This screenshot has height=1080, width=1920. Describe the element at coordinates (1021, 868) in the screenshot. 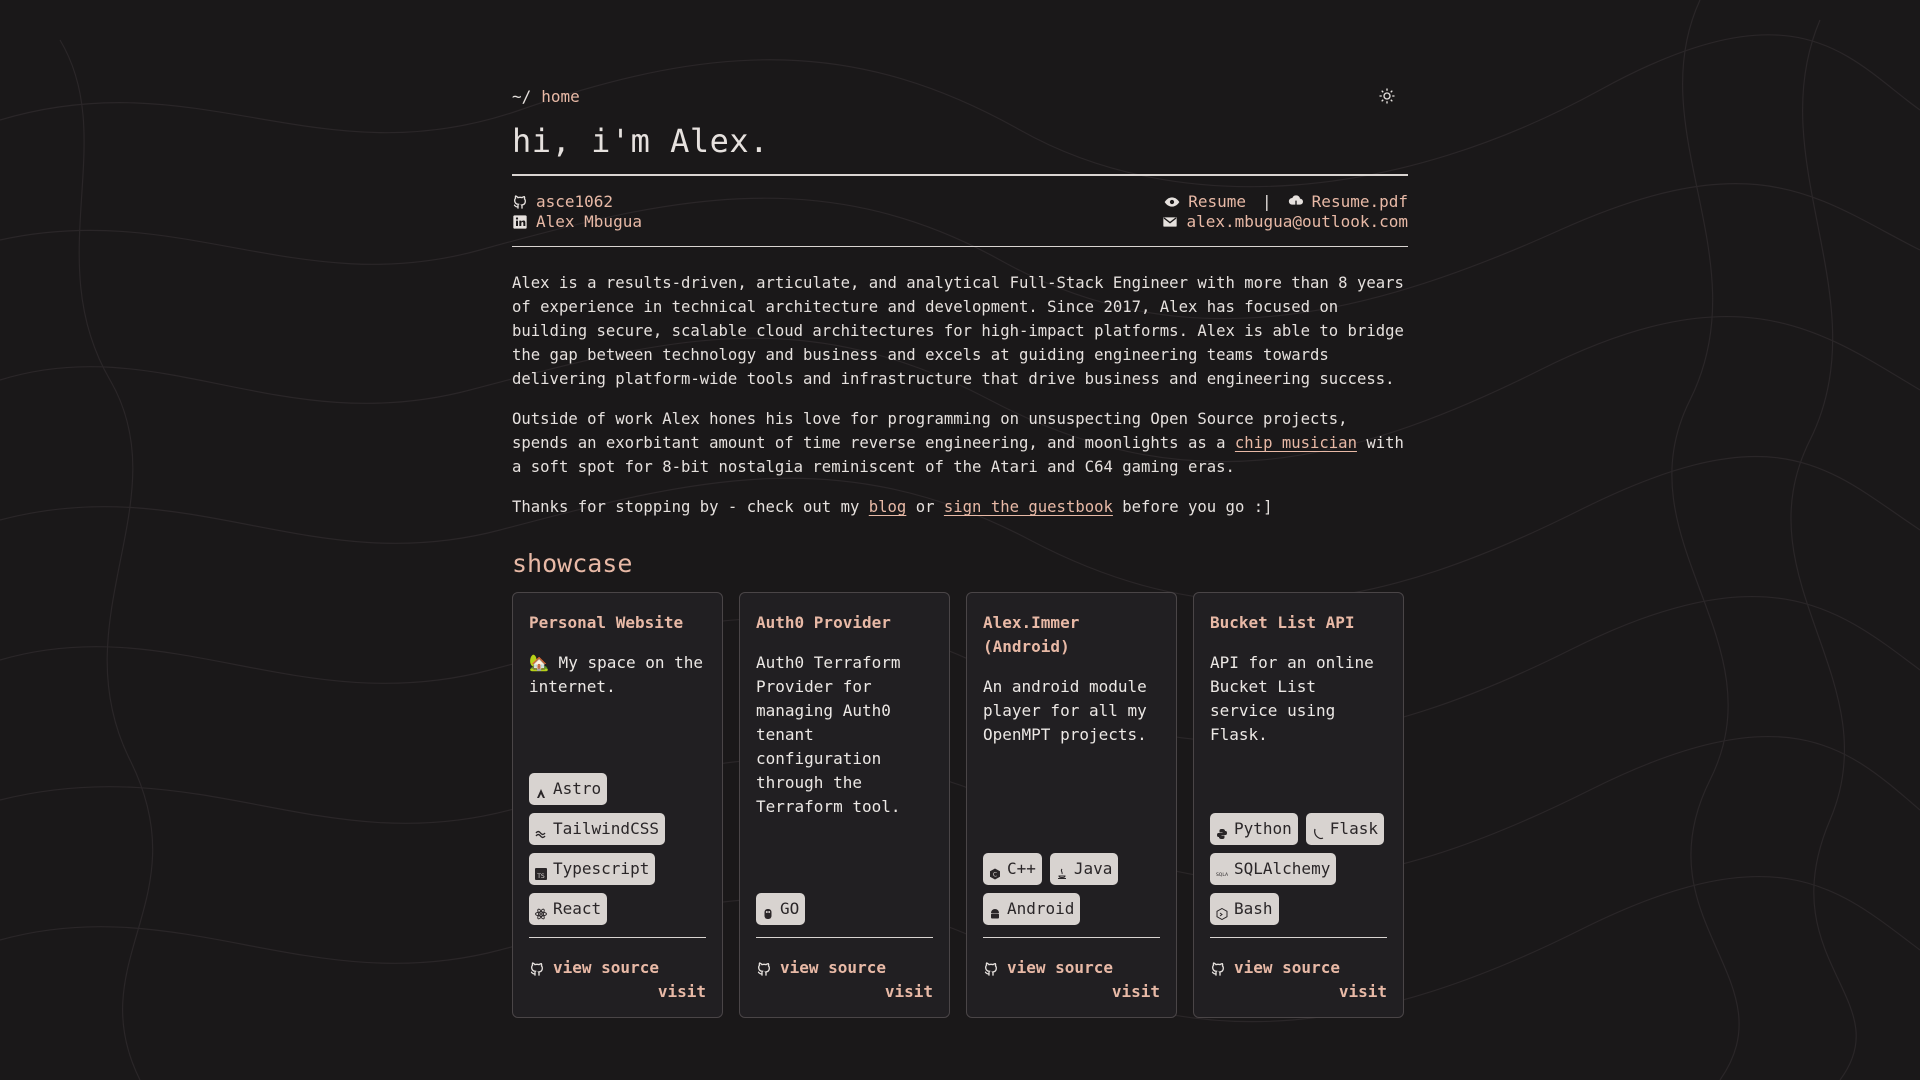

I see `tech-tag-label: C++` at that location.